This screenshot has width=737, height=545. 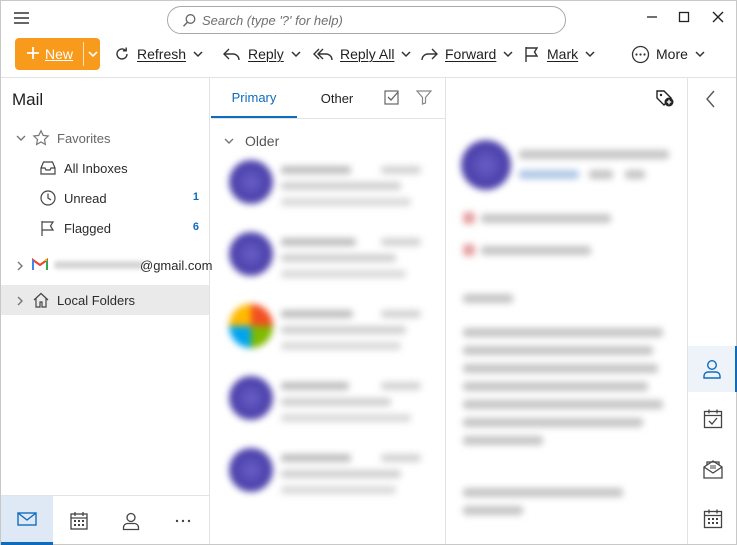 I want to click on group-header-older: Older, so click(x=251, y=141).